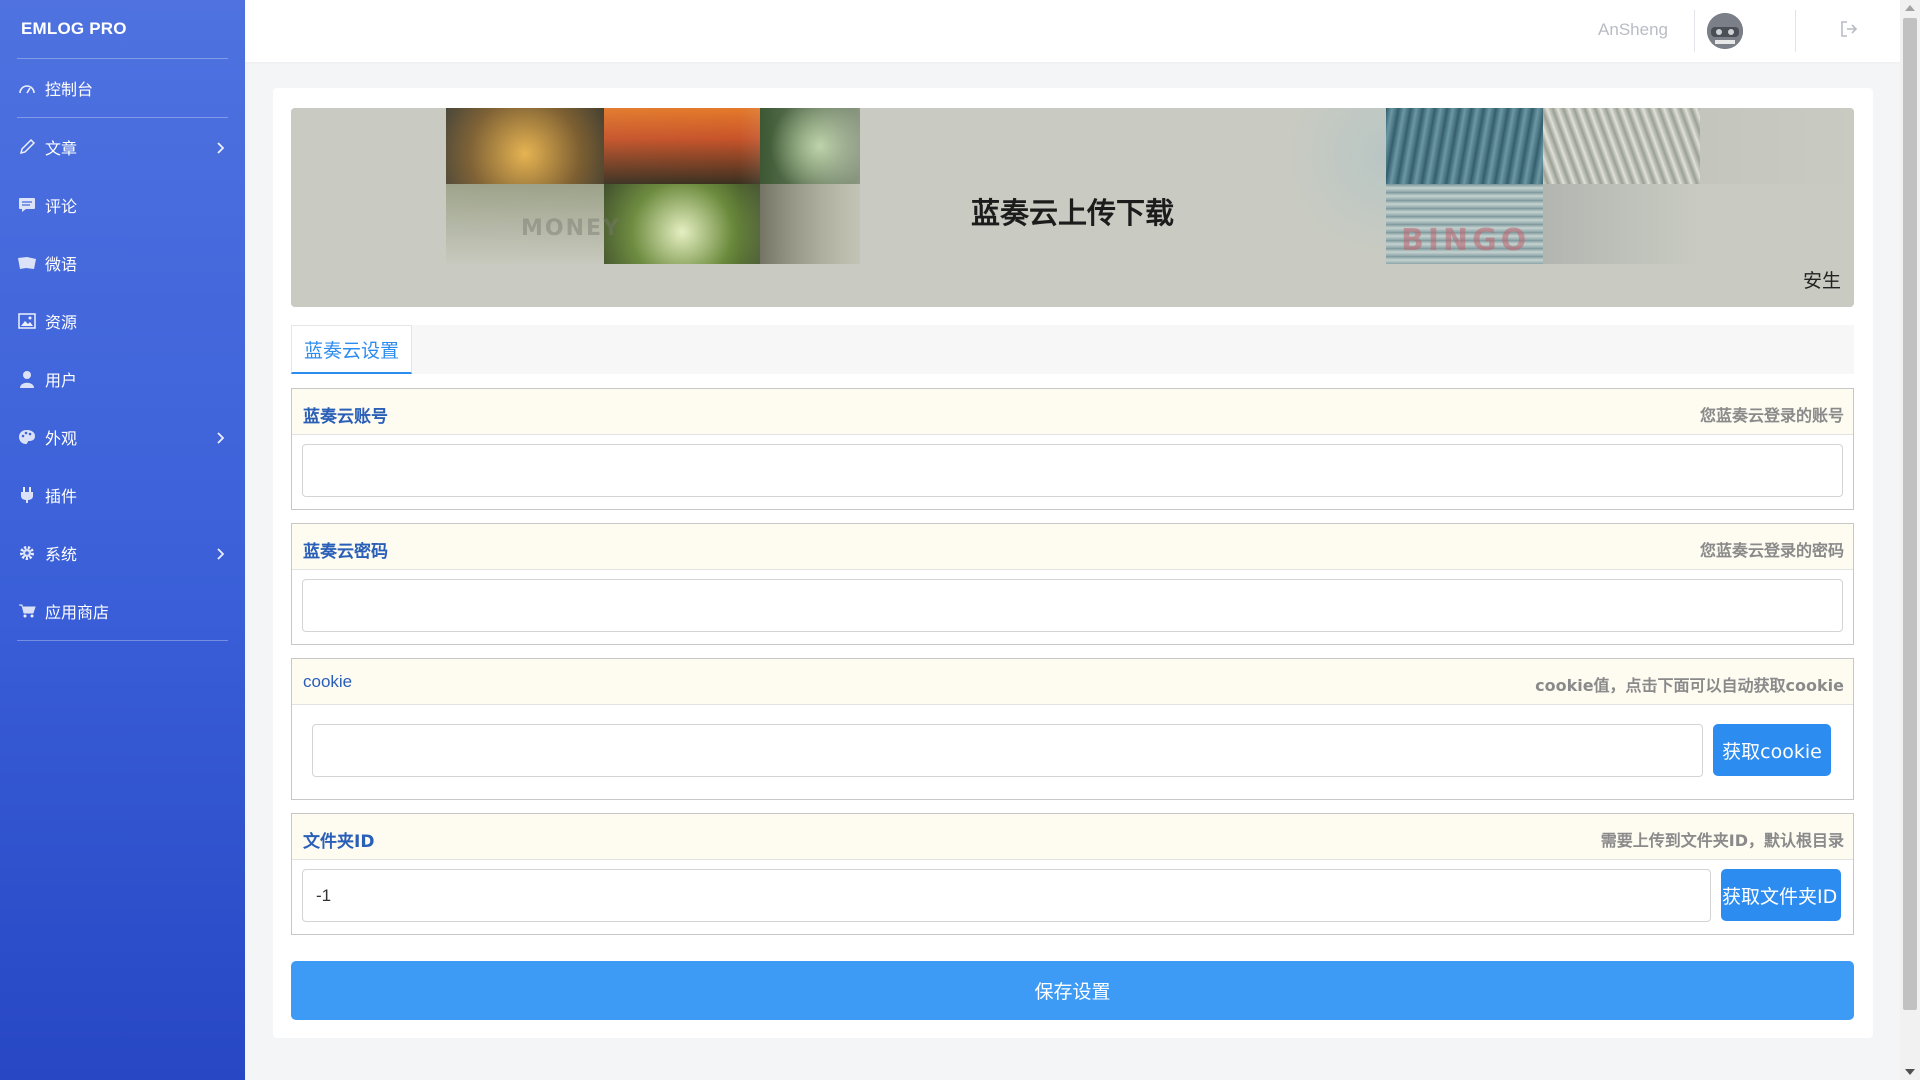  Describe the element at coordinates (122, 553) in the screenshot. I see `sidebar-item-system: 系统` at that location.